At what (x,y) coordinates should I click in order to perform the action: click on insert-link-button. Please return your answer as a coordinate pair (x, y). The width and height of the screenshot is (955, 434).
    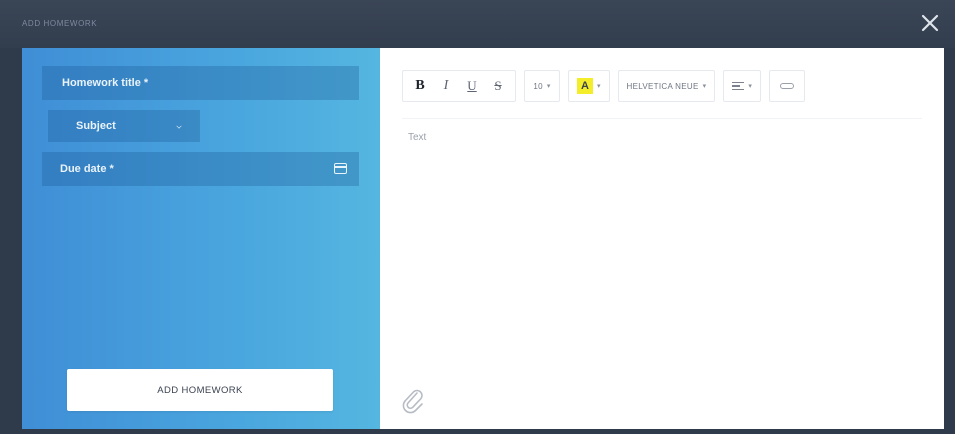
    Looking at the image, I should click on (787, 86).